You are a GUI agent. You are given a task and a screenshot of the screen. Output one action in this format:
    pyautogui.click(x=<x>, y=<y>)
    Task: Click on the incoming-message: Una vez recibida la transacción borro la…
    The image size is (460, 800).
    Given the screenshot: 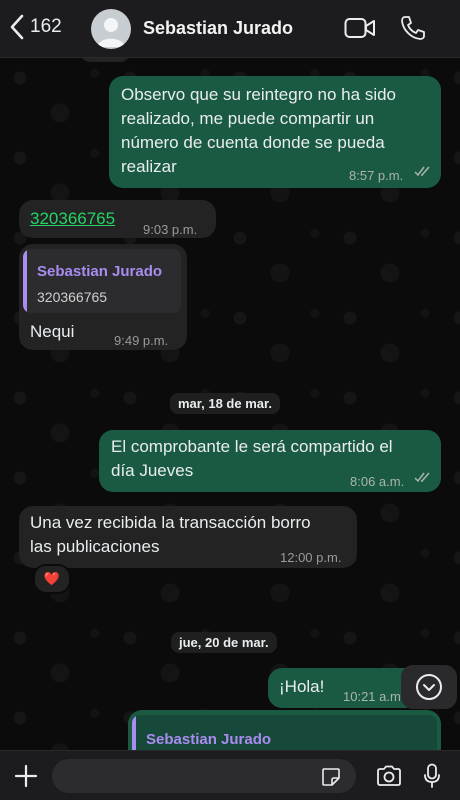 What is the action you would take?
    pyautogui.click(x=188, y=537)
    